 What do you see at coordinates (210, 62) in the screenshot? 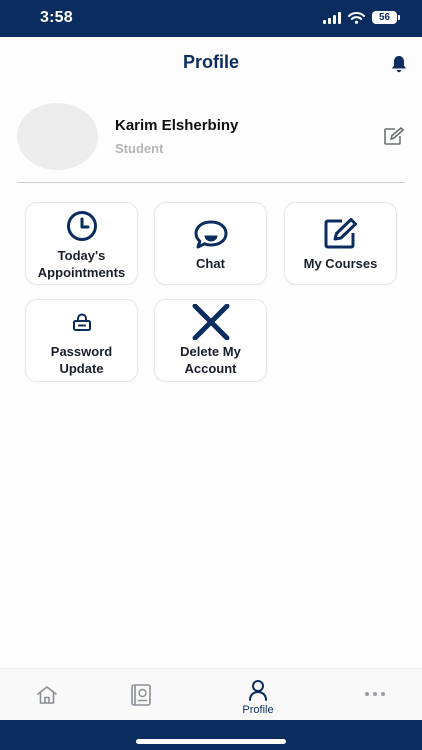
I see `page-title: Profile` at bounding box center [210, 62].